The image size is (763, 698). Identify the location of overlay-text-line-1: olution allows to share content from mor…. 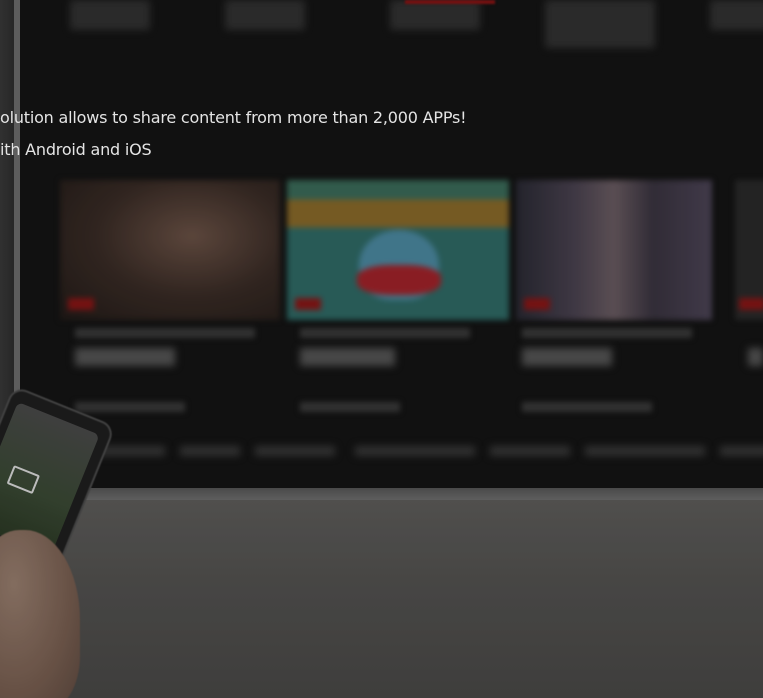
(233, 117).